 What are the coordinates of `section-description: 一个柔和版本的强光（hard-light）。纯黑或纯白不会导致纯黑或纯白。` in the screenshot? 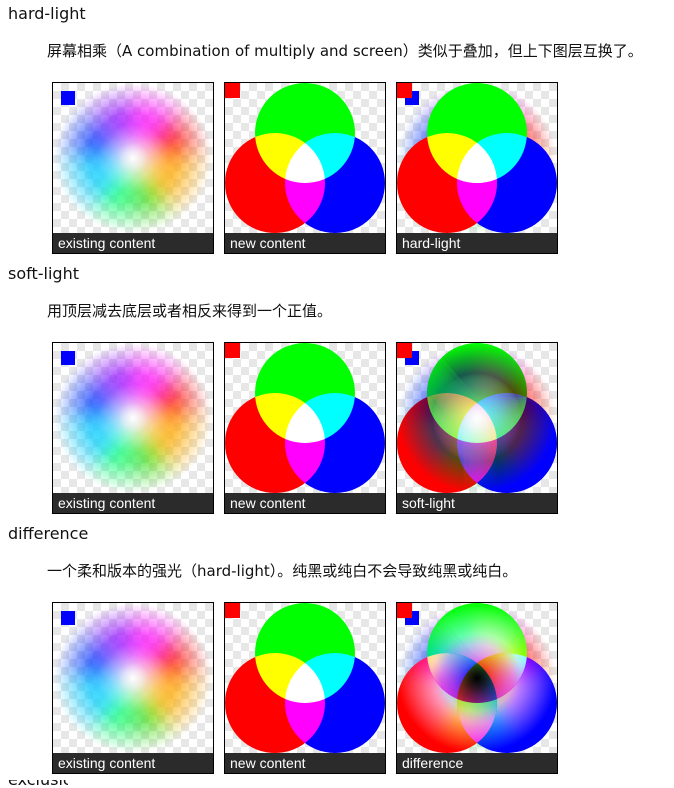 It's located at (282, 571).